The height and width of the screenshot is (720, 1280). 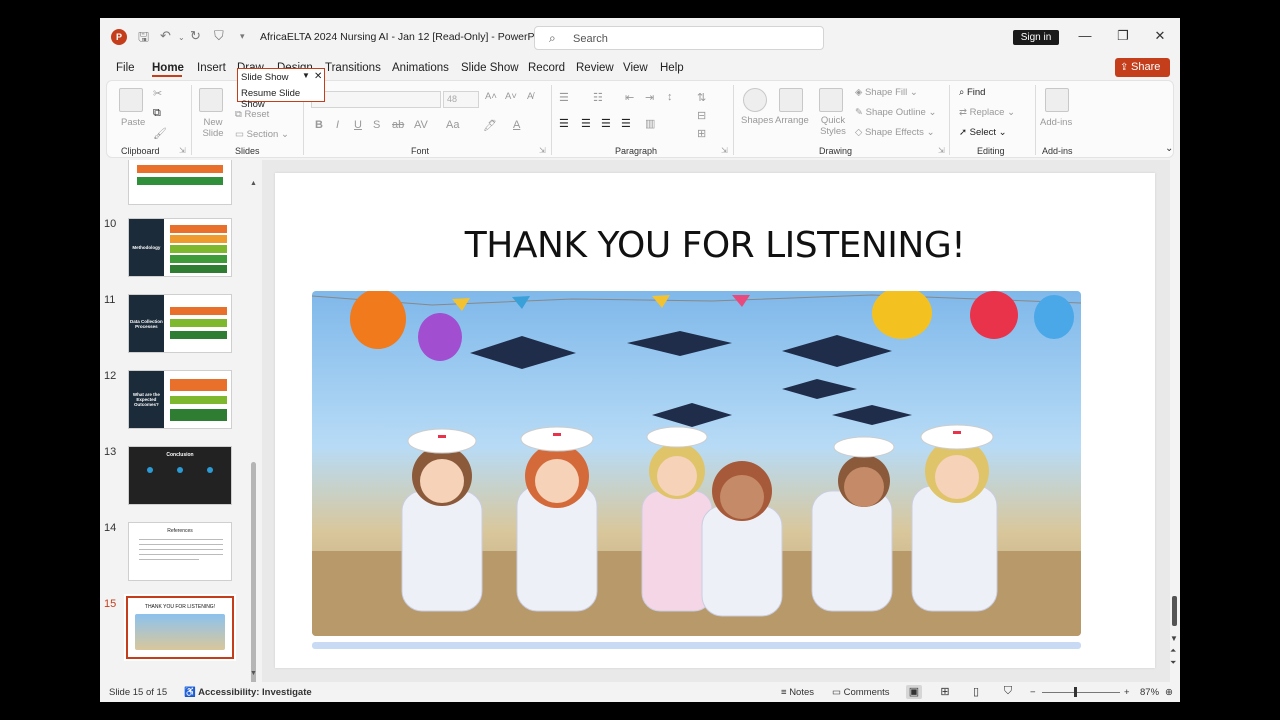 What do you see at coordinates (181, 37) in the screenshot?
I see `undo-dropdown-icon: ⌄` at bounding box center [181, 37].